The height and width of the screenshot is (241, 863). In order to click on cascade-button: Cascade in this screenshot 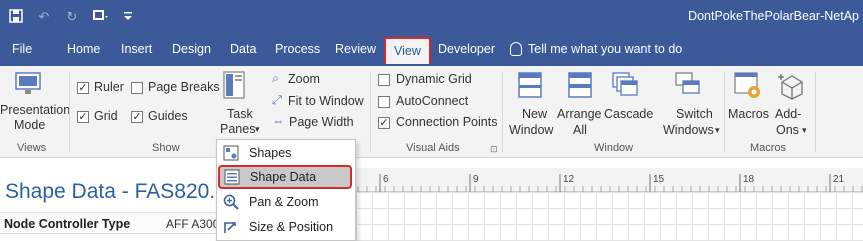, I will do `click(628, 114)`.